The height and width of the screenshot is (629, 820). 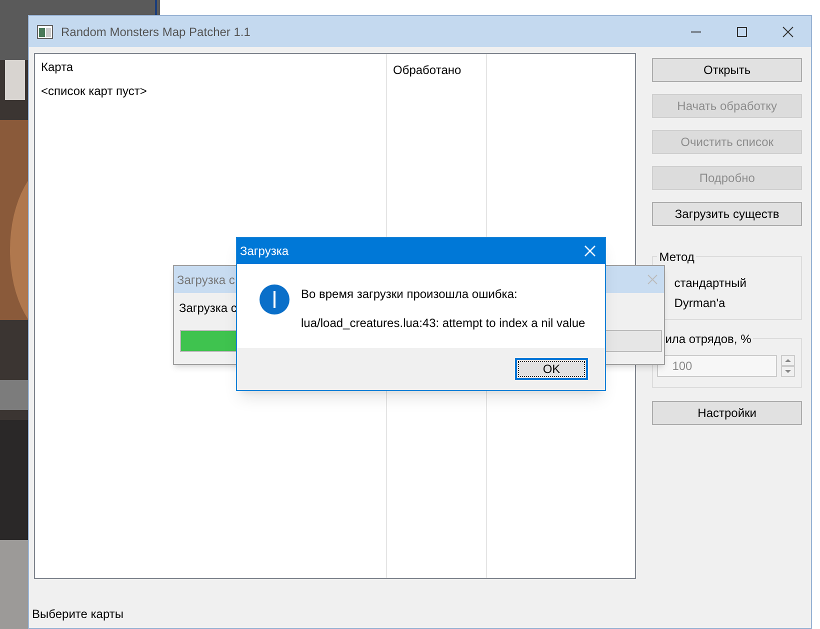 I want to click on message-text: lua/load_creatures.lua:43: attempt to index a nil value, so click(x=443, y=323).